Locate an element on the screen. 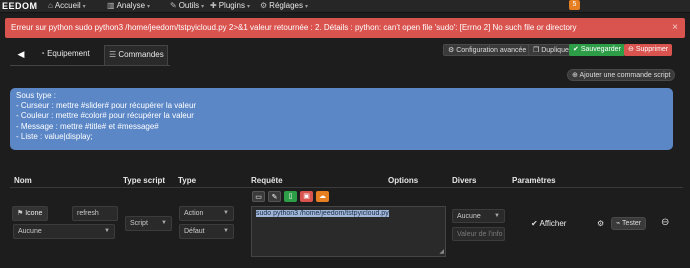 The image size is (690, 268). folder-open-icon: ▭ is located at coordinates (258, 196).